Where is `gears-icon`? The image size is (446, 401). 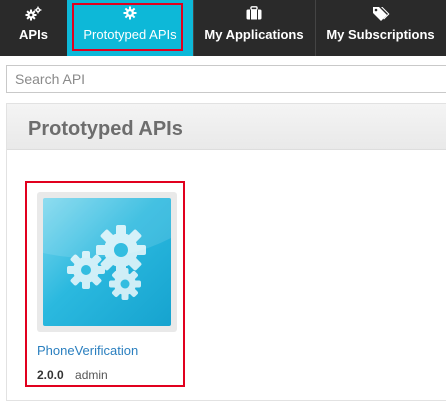 gears-icon is located at coordinates (107, 262).